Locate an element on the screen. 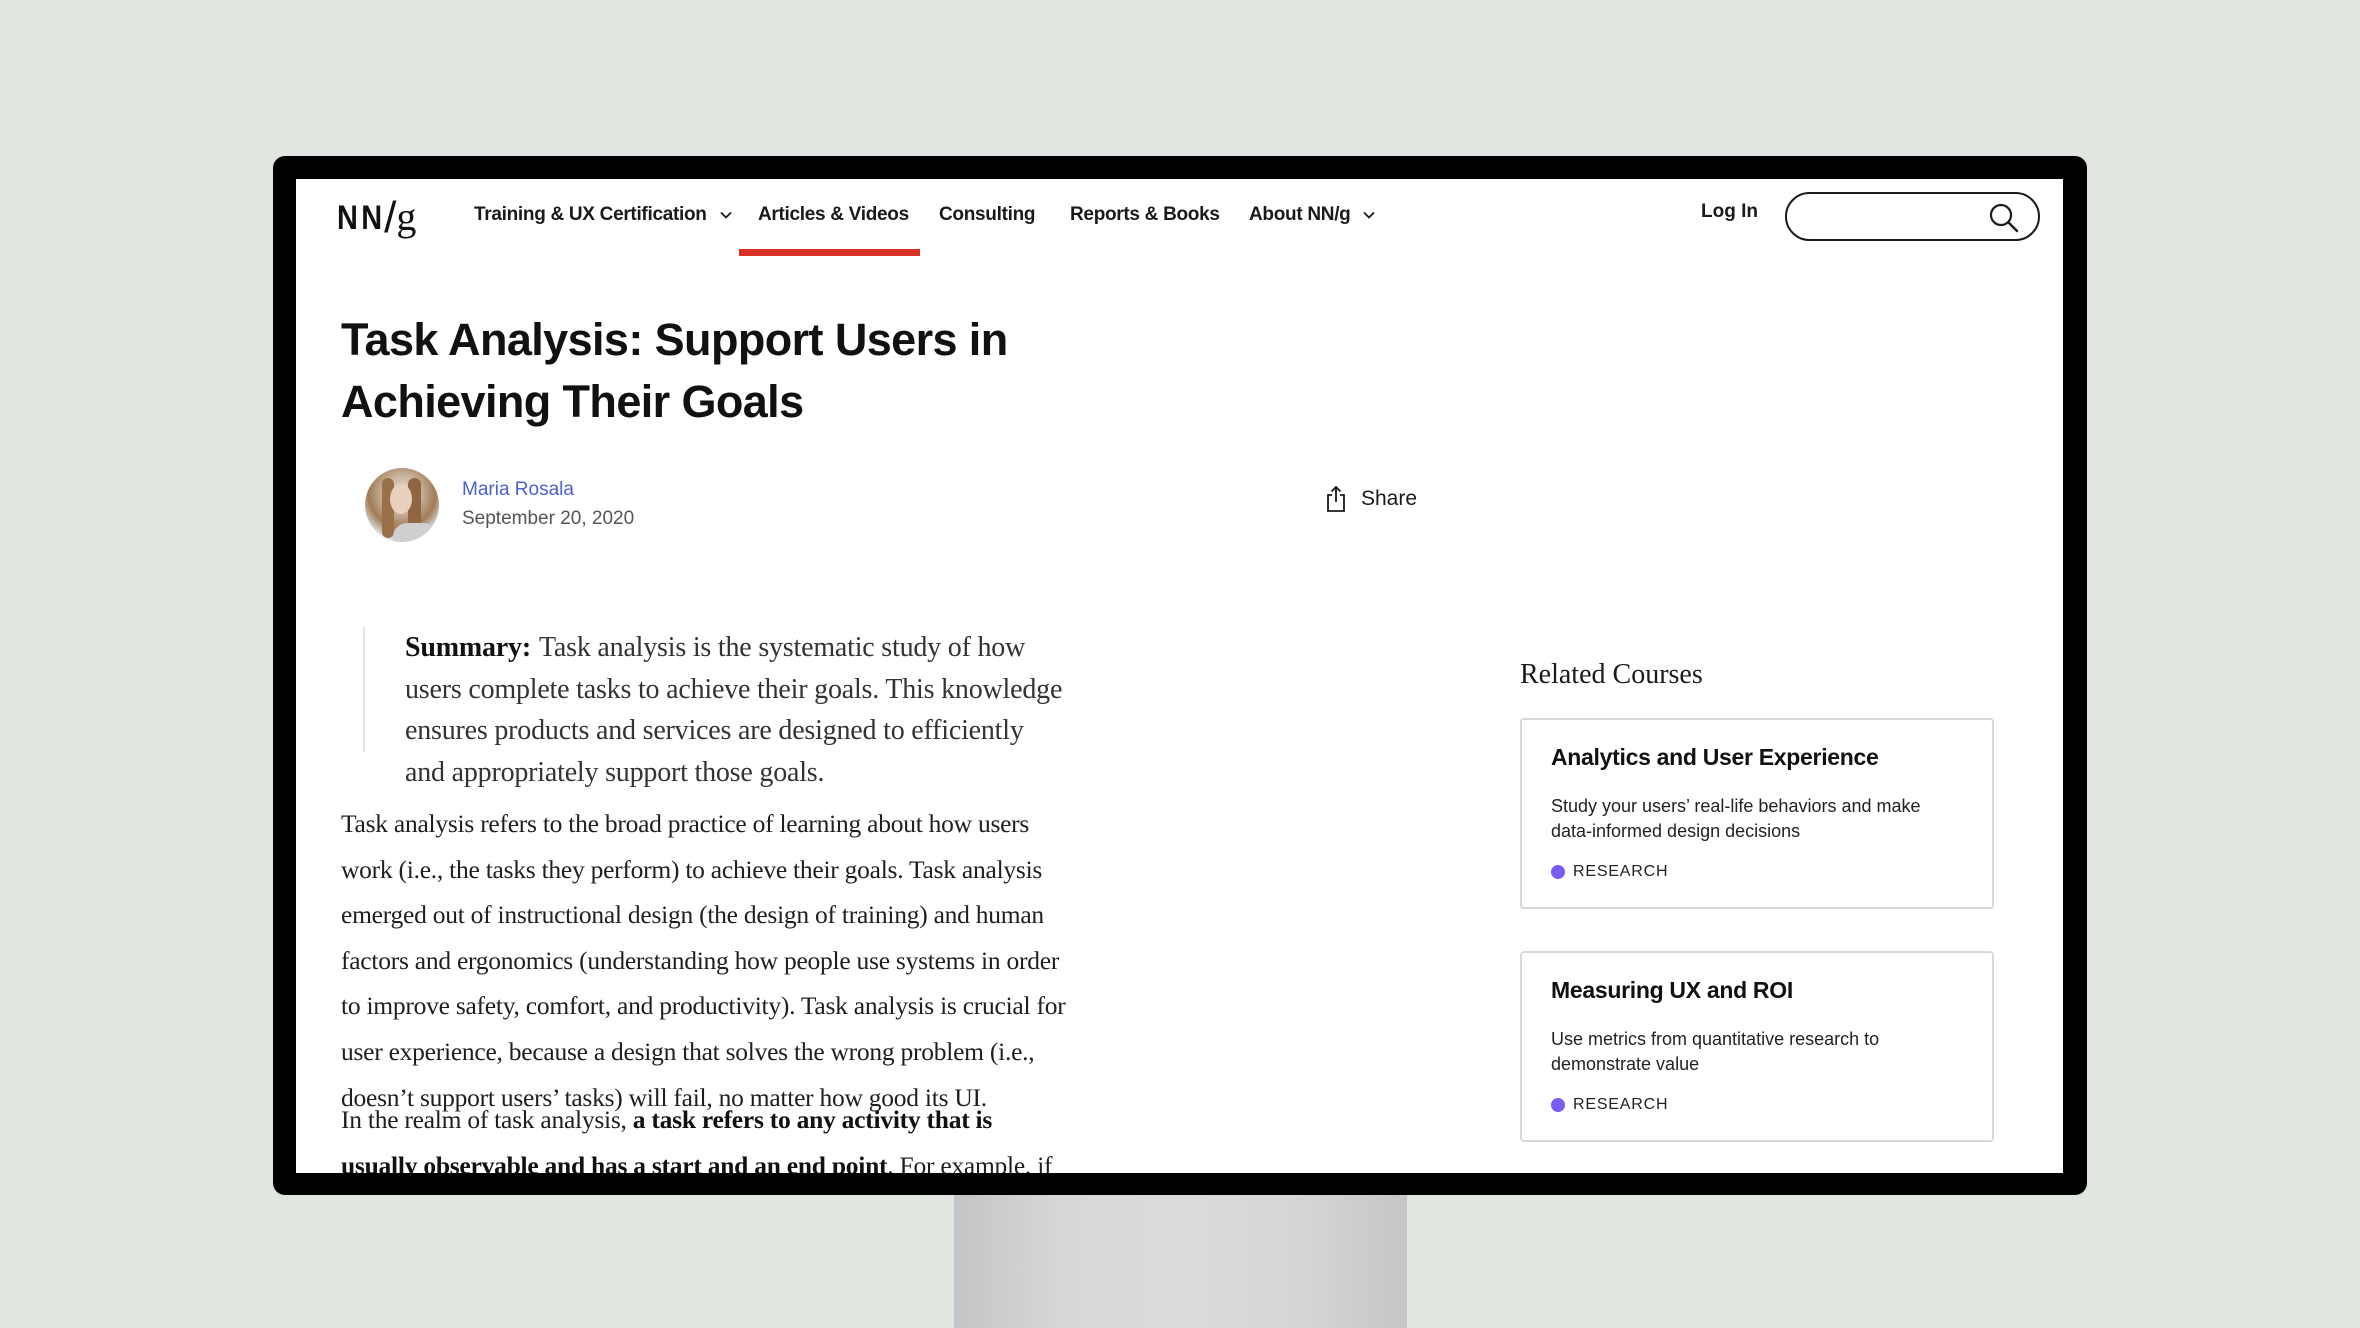 The width and height of the screenshot is (2360, 1328). nav-item-training: Training & UX Certification is located at coordinates (603, 215).